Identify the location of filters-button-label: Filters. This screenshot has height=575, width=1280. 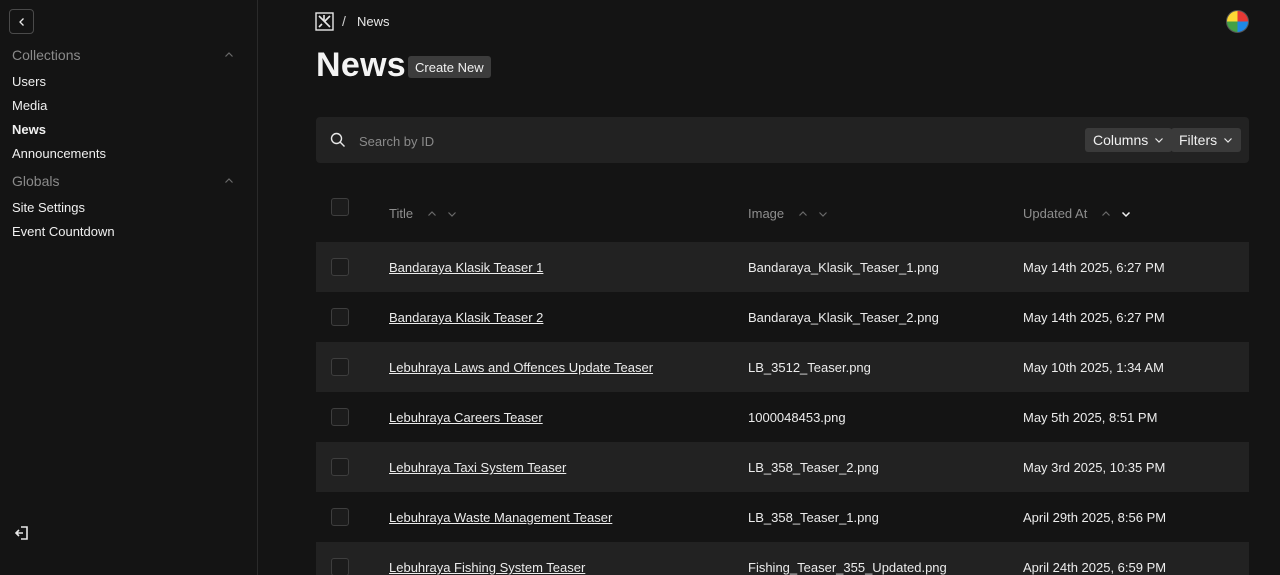
(1198, 140).